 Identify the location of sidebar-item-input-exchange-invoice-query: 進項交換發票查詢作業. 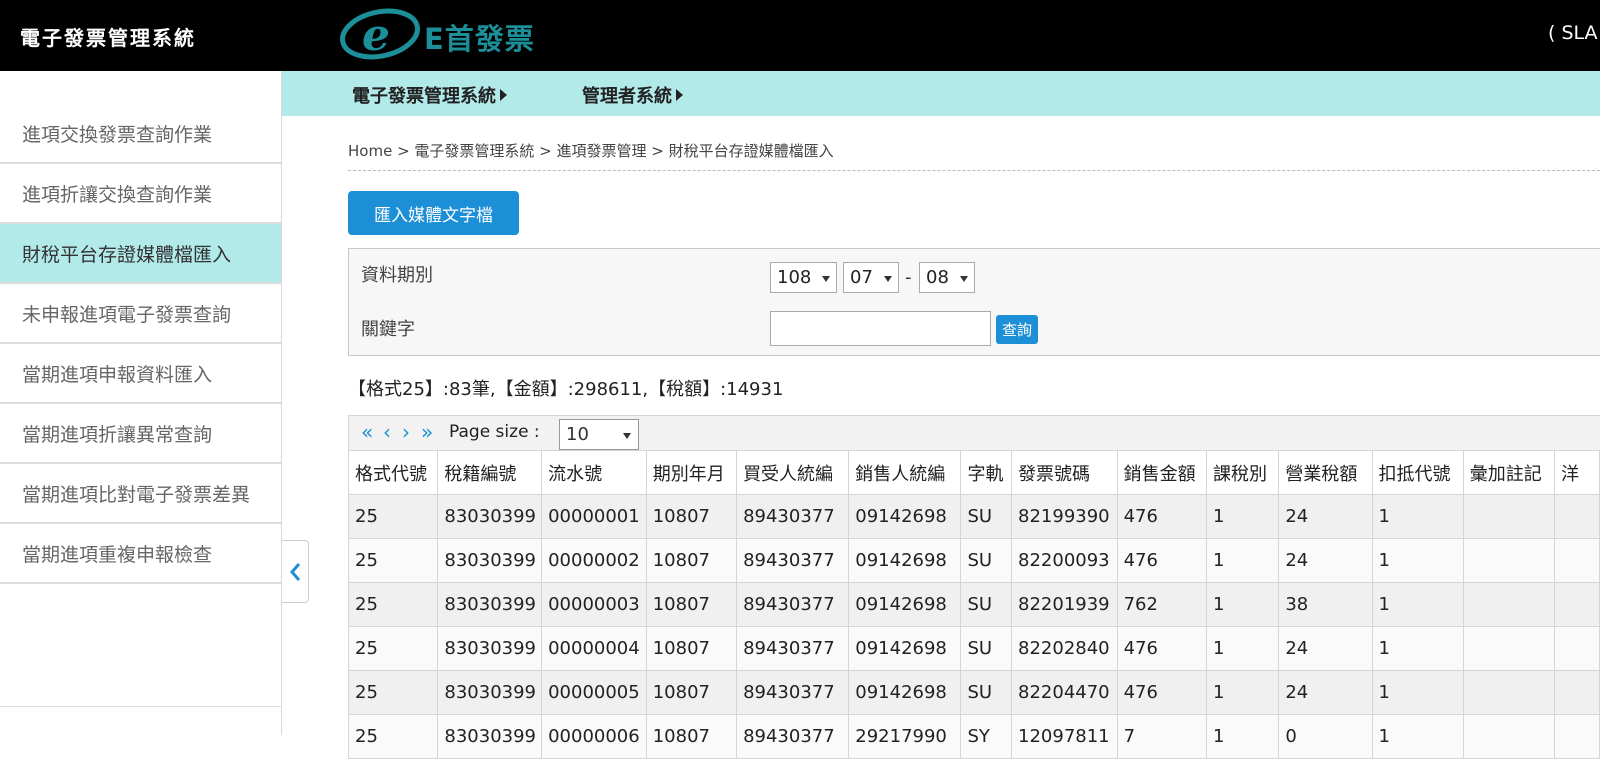
(140, 134).